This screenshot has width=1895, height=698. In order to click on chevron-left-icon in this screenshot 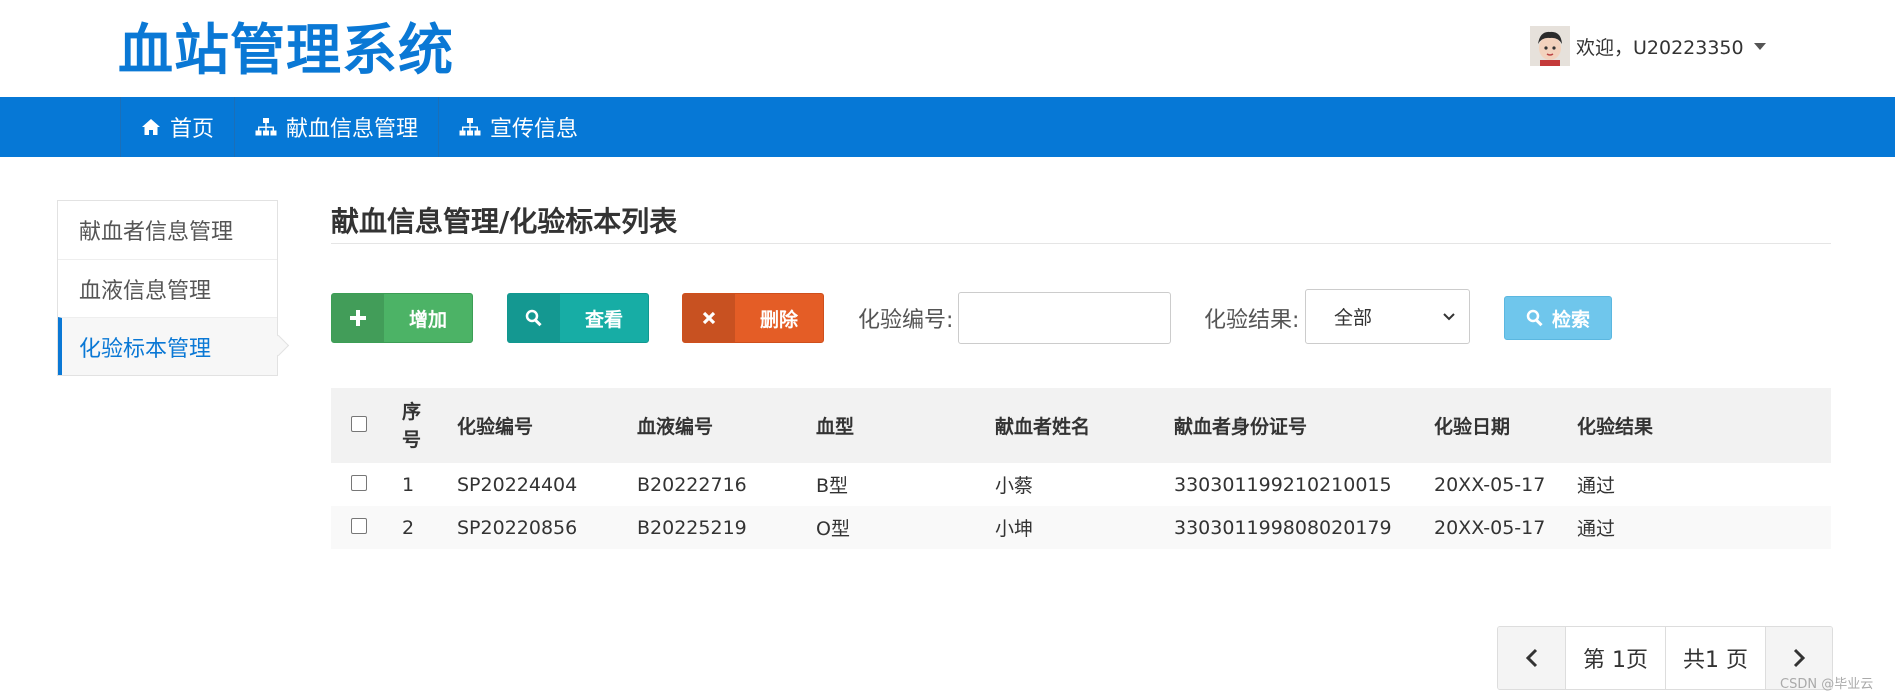, I will do `click(1531, 658)`.